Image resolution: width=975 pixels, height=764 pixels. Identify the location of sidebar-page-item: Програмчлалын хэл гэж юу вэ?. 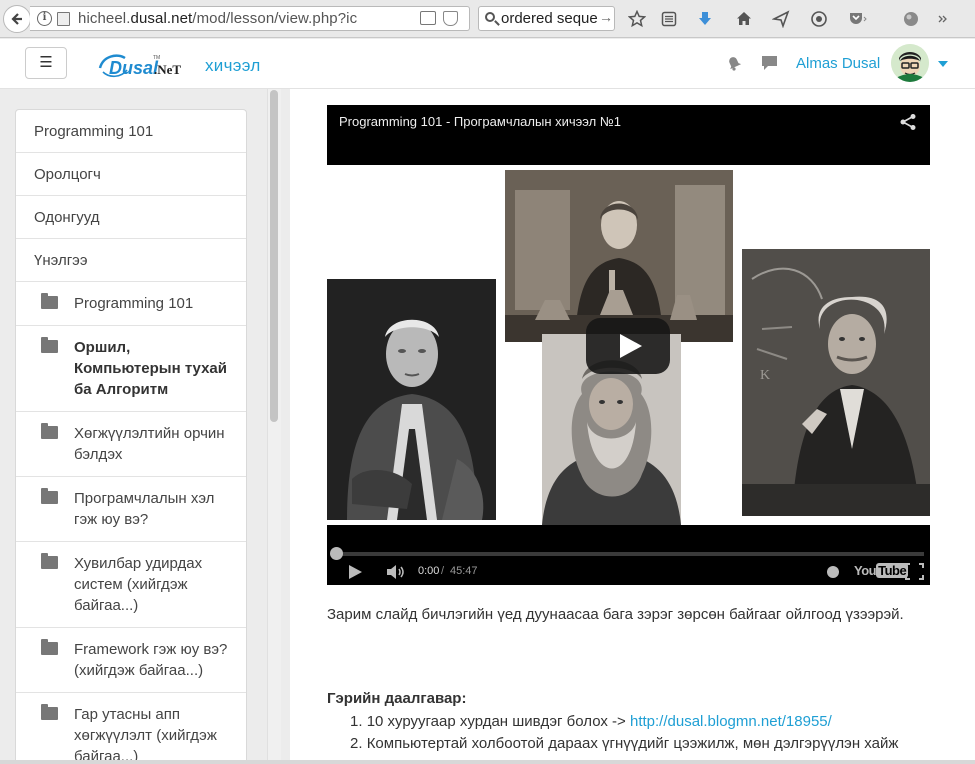
(131, 509).